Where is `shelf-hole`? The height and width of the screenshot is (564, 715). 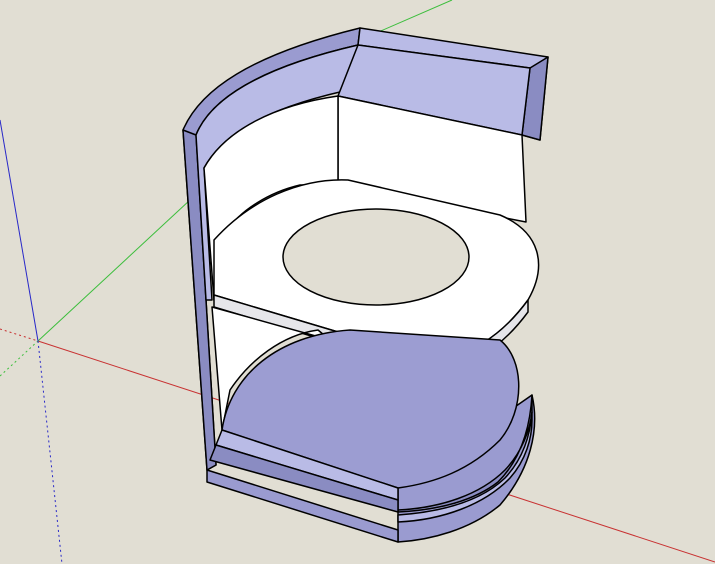 shelf-hole is located at coordinates (376, 257).